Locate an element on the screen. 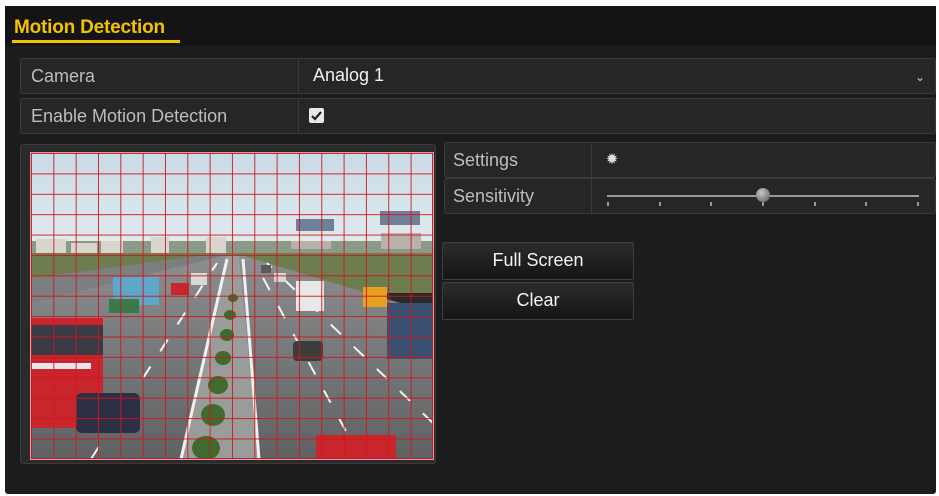 The image size is (939, 496). camera-select: Analog 1 is located at coordinates (348, 75).